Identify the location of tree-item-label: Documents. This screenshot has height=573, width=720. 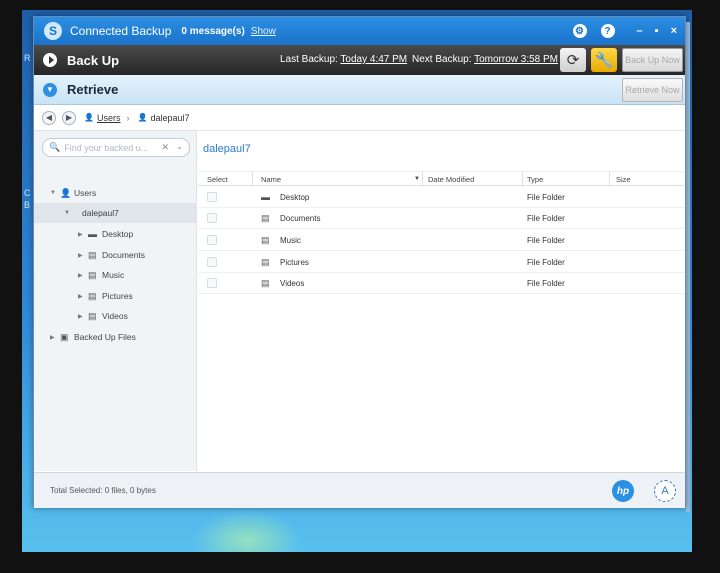
(123, 255).